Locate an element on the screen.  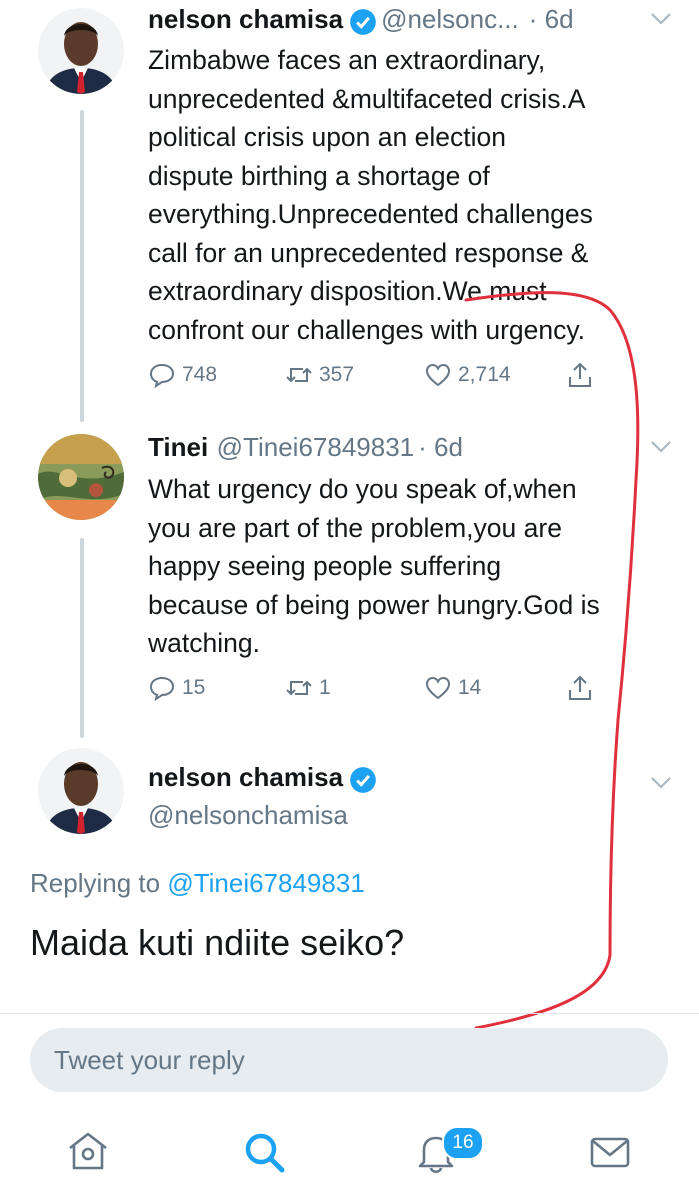
messages-icon is located at coordinates (610, 1152).